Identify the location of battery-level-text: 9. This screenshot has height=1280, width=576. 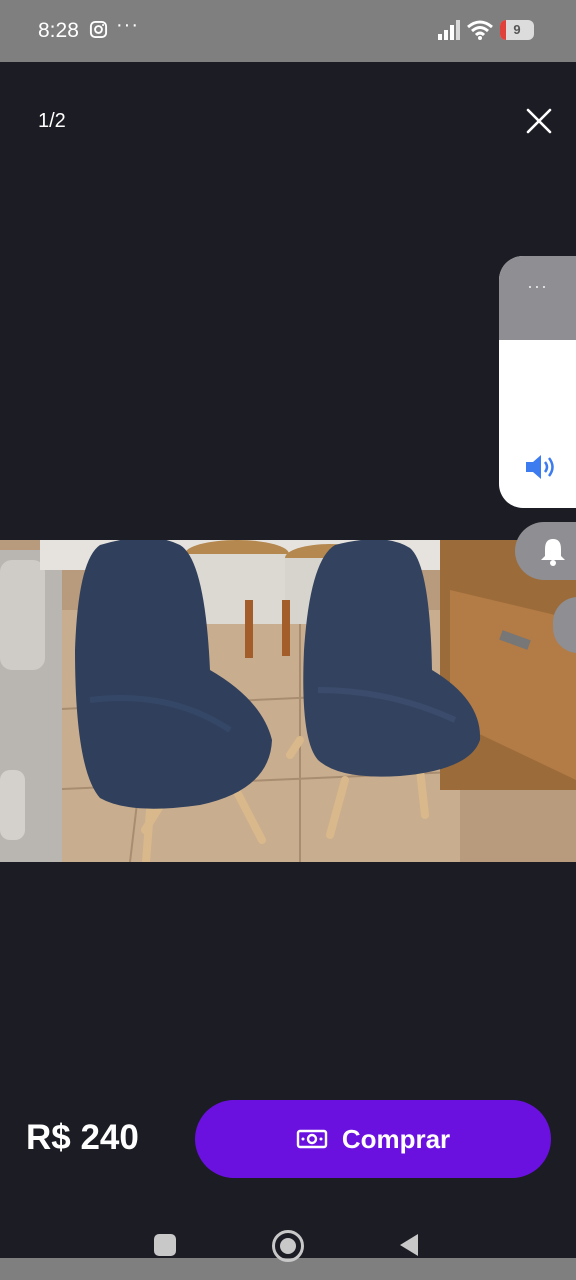
(517, 29).